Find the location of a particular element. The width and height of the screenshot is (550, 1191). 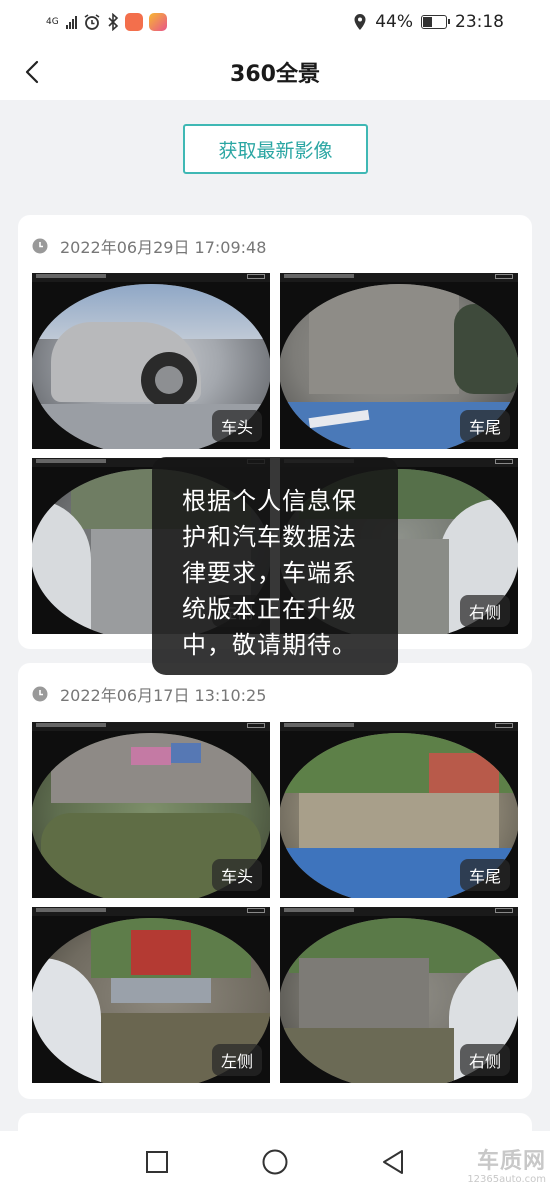

fetch-latest-image-button: 获取最新影像 is located at coordinates (275, 149).